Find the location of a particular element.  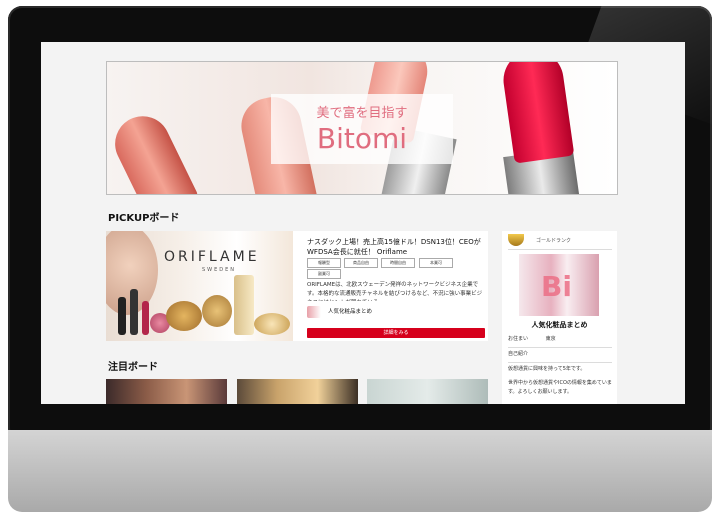

tag: 報酬型 is located at coordinates (324, 263).